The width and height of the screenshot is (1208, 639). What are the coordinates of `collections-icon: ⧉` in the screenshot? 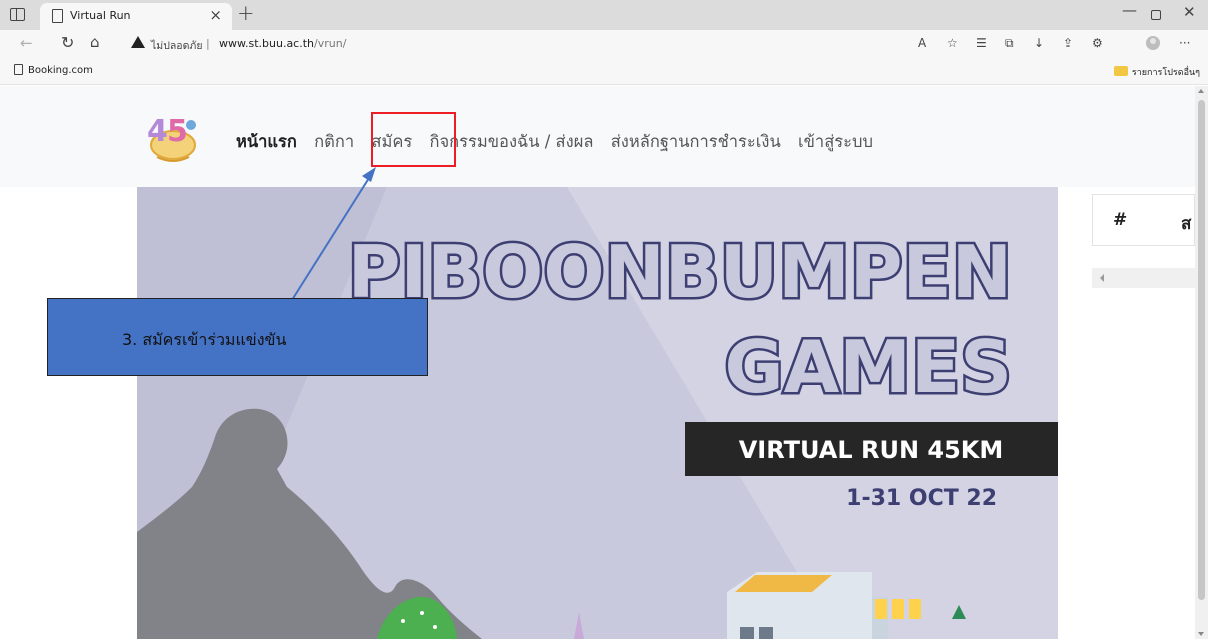 It's located at (1009, 43).